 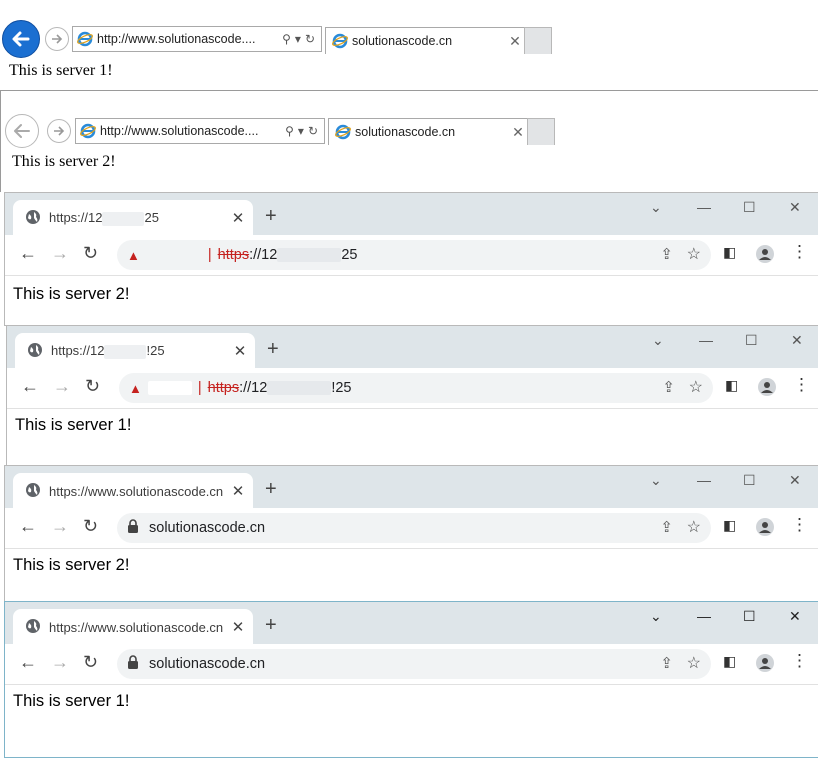 I want to click on tab-title: https://www.solutionascode.cn, so click(x=136, y=491).